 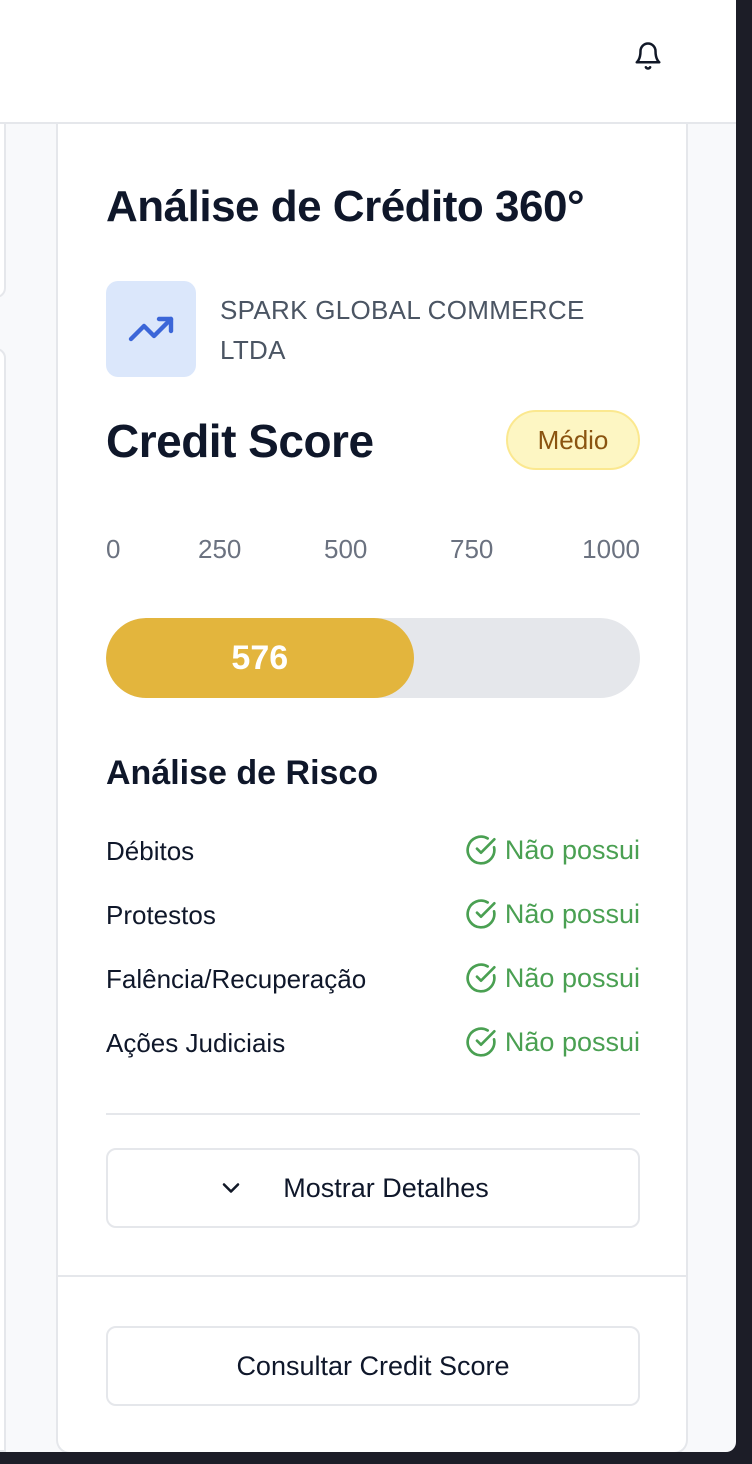 What do you see at coordinates (611, 549) in the screenshot?
I see `scale-label: 1000` at bounding box center [611, 549].